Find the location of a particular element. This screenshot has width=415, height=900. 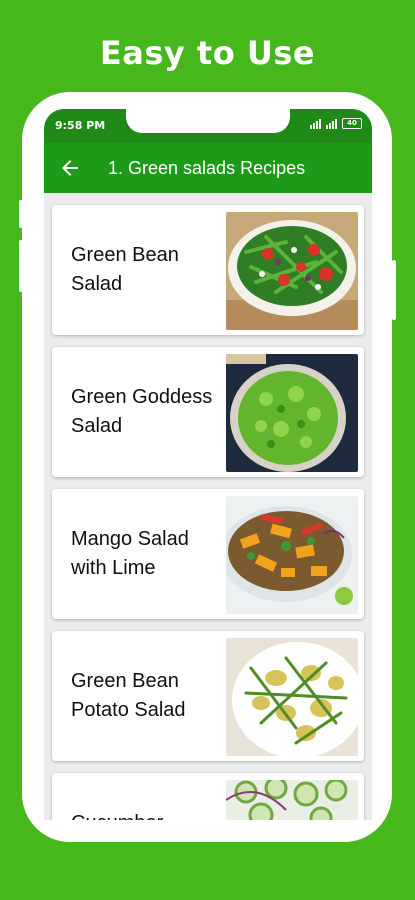

status-bar: 9:58 PM 40 is located at coordinates (208, 126).